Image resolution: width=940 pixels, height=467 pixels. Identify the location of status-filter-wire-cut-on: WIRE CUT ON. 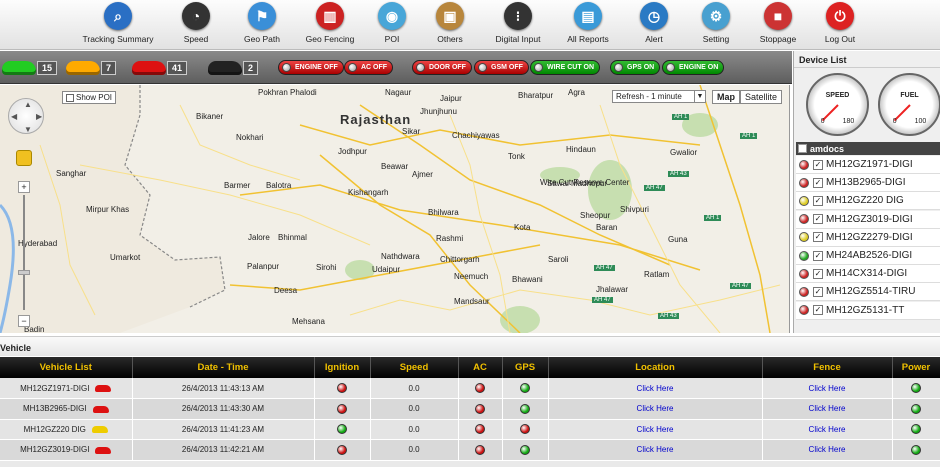
(565, 67).